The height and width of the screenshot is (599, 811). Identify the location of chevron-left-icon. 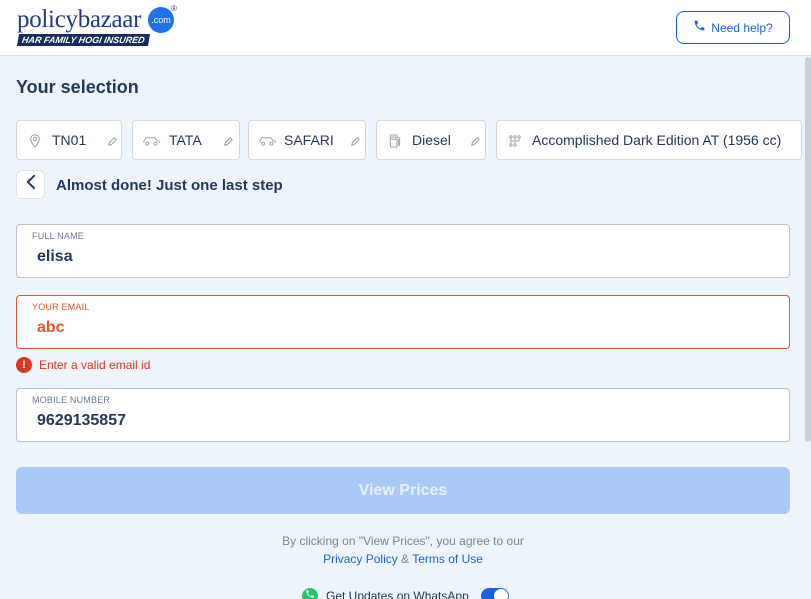
(31, 184).